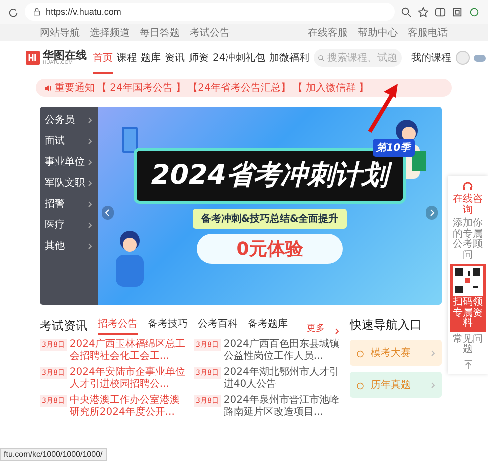 The width and height of the screenshot is (488, 461). I want to click on lock-icon, so click(37, 12).